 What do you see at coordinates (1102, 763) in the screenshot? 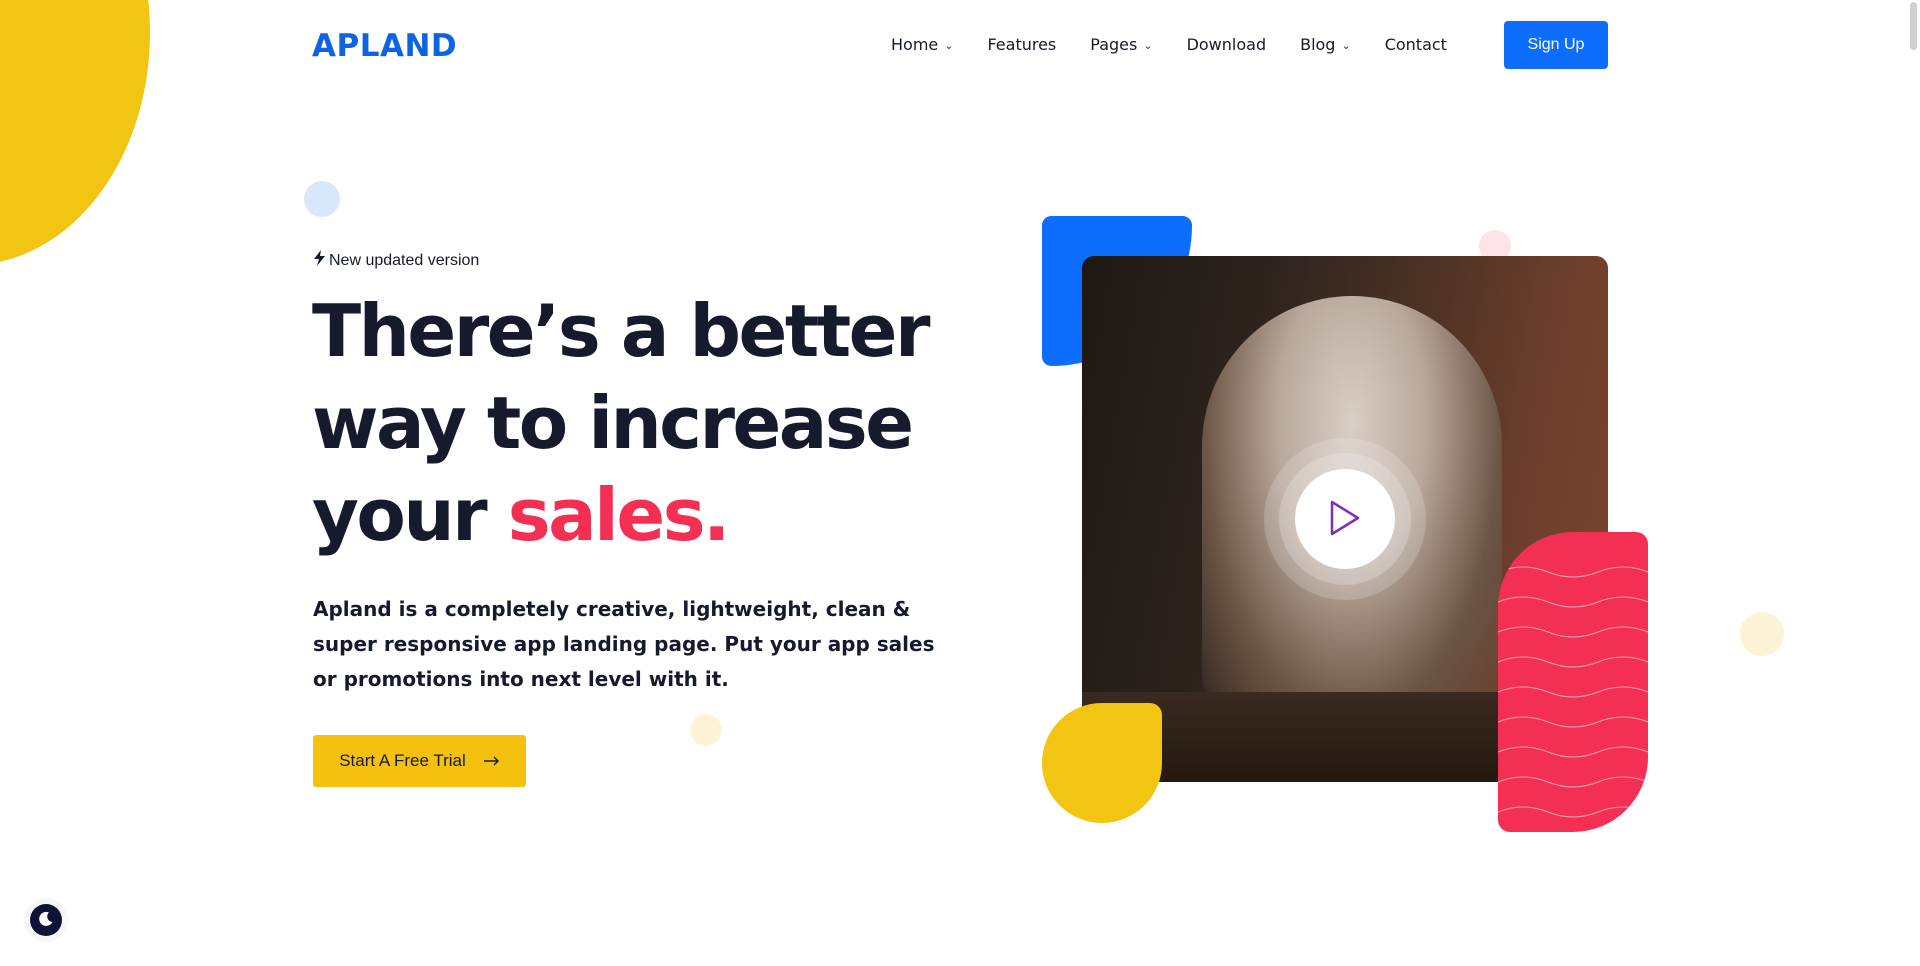
I see `decorative-yellow-shape` at bounding box center [1102, 763].